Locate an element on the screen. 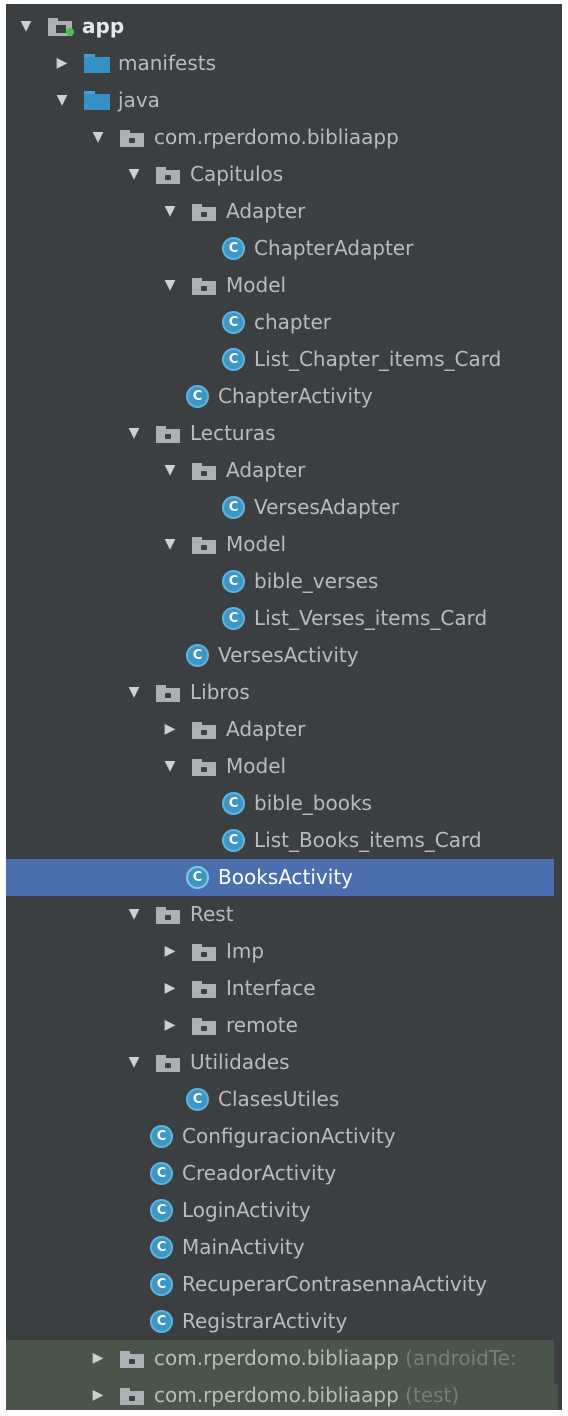 Image resolution: width=568 pixels, height=1416 pixels. tree-row-libros: ▼ Libros is located at coordinates (282, 692).